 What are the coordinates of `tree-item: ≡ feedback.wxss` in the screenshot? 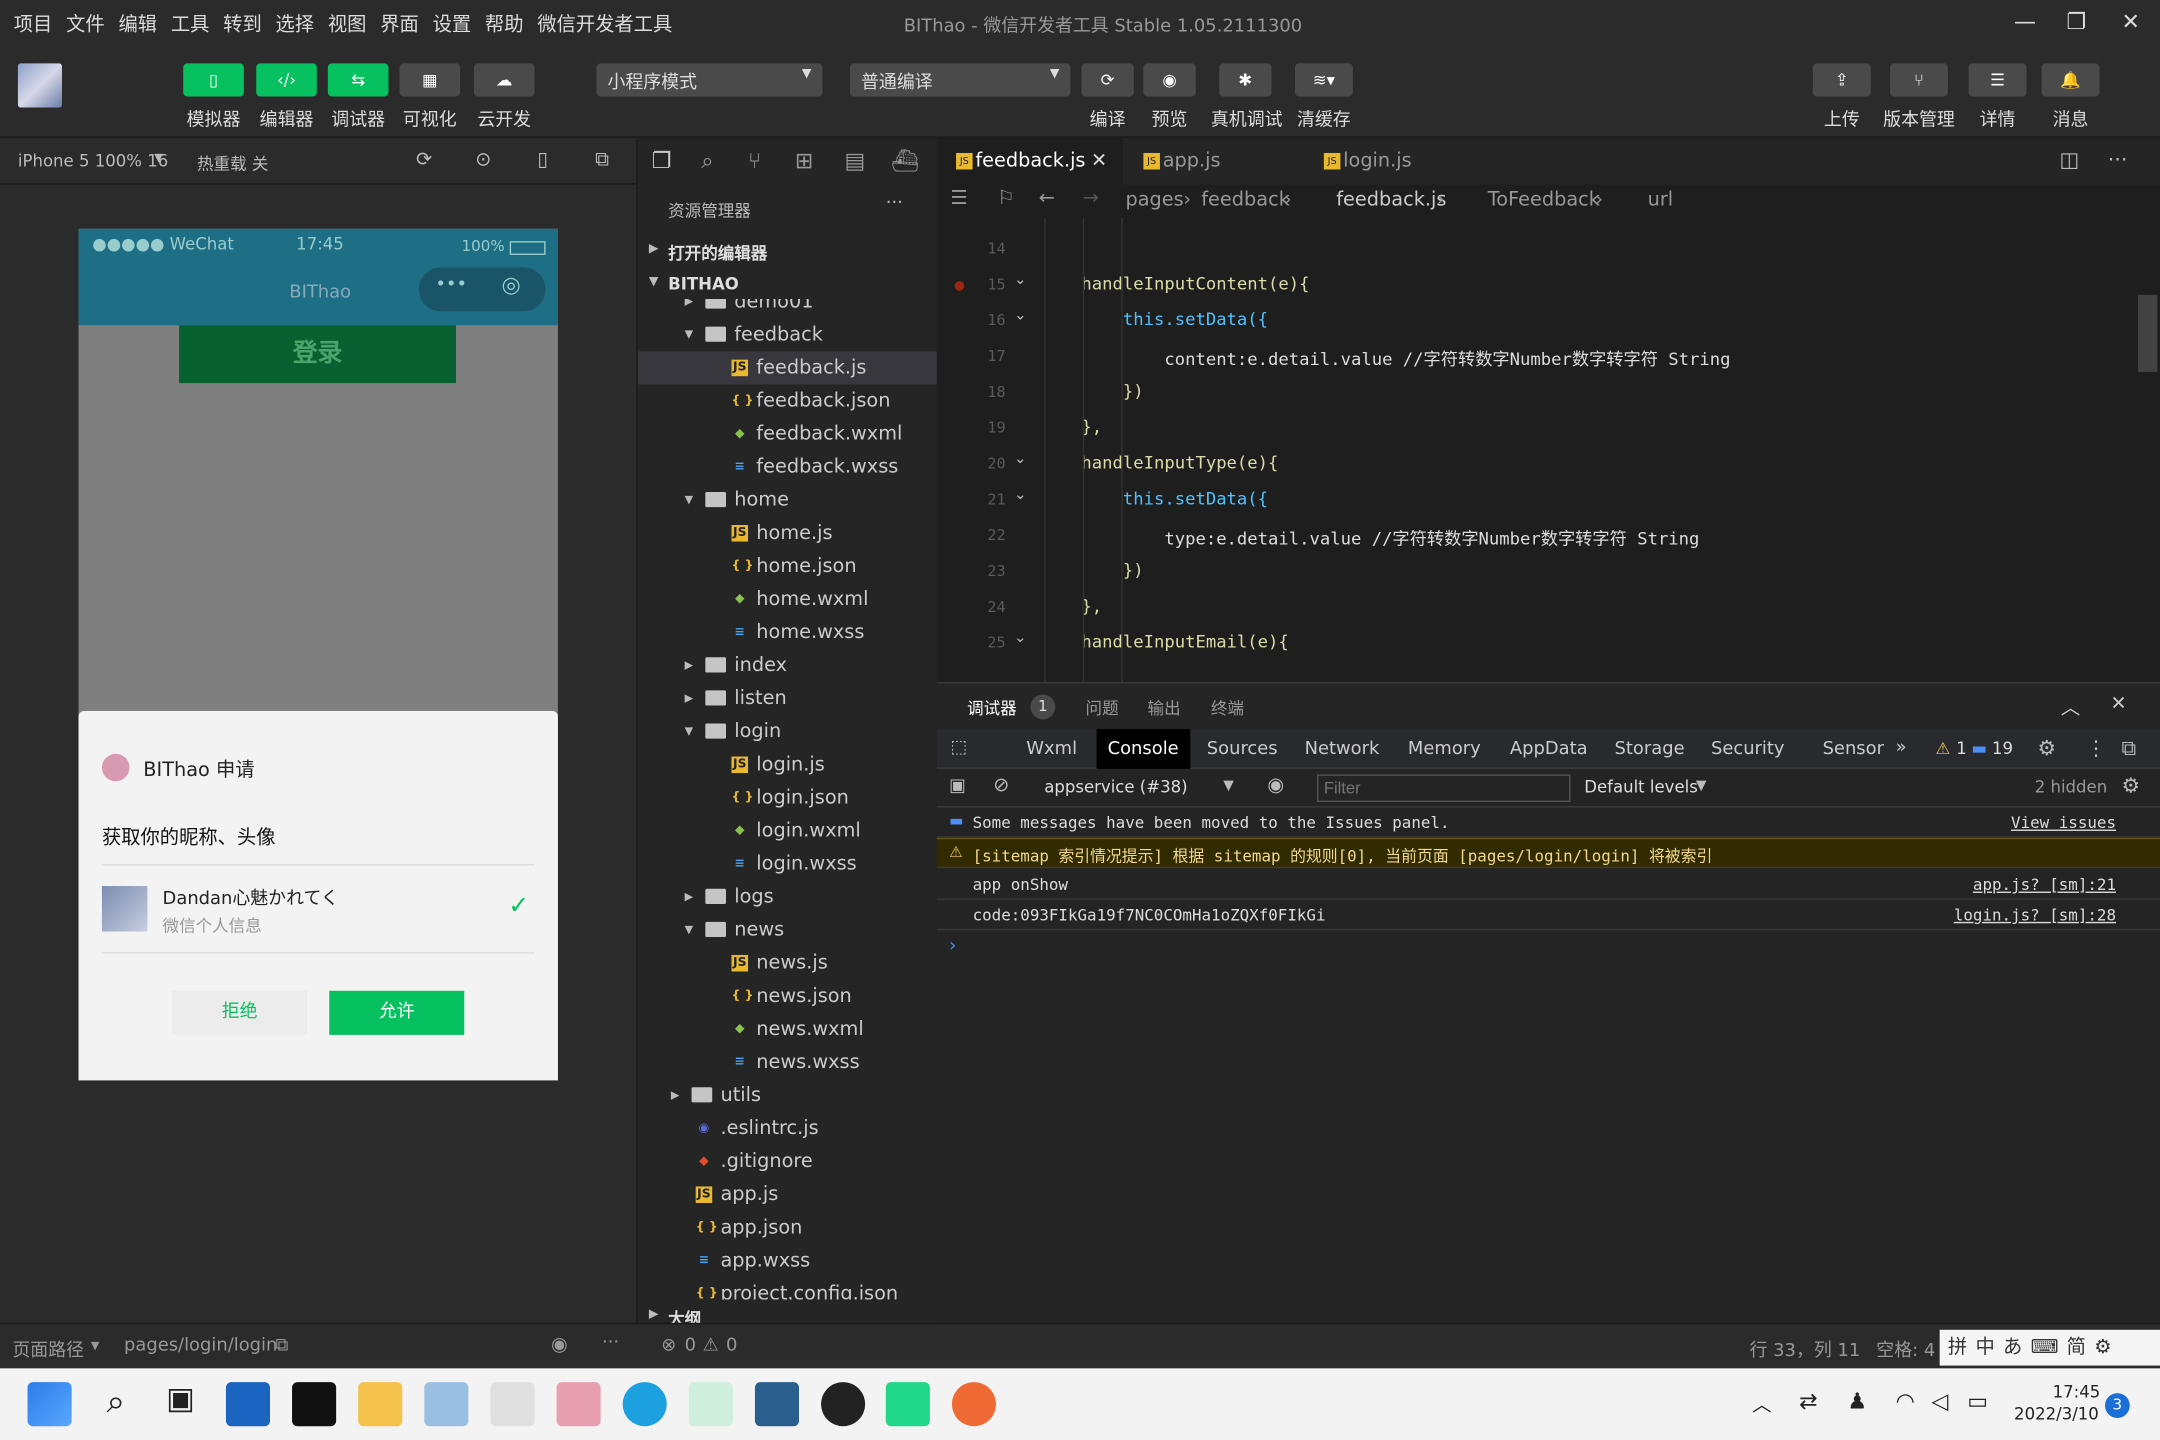 It's located at (788, 467).